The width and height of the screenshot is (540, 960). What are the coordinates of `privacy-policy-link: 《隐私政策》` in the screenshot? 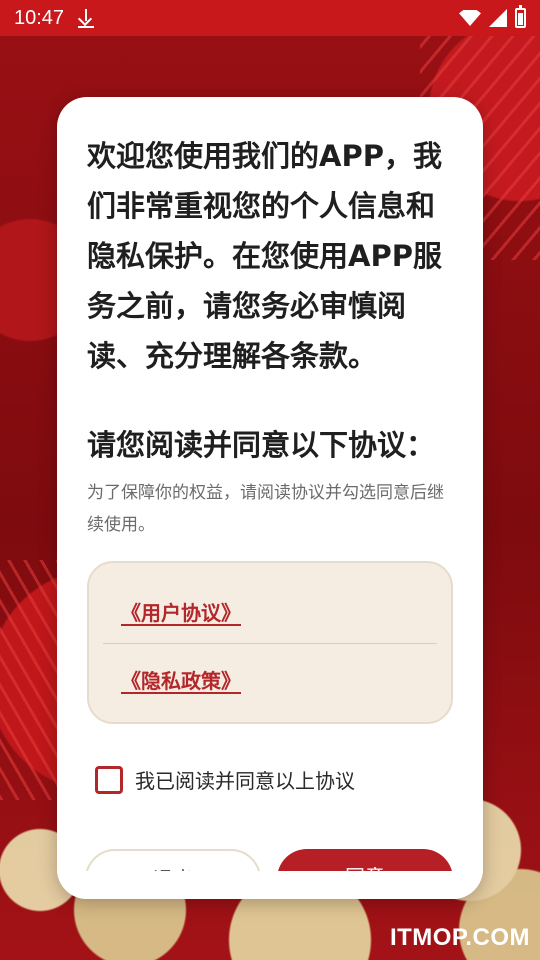 It's located at (181, 679).